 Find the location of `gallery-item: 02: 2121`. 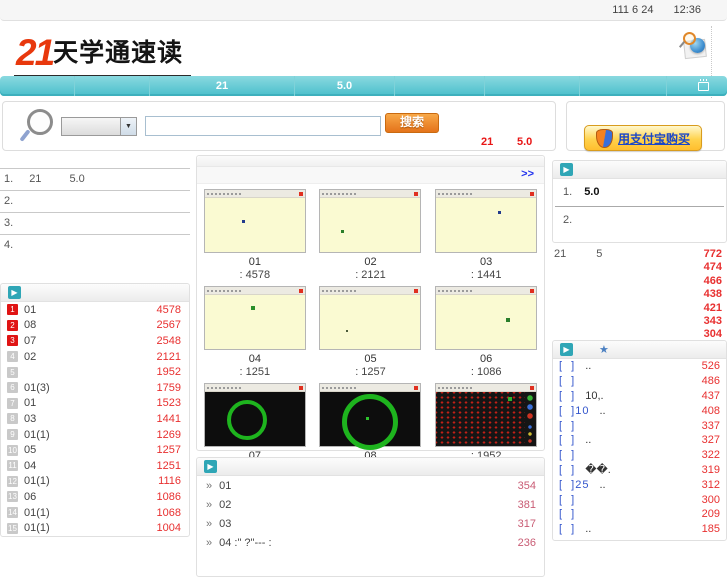

gallery-item: 02: 2121 is located at coordinates (371, 235).